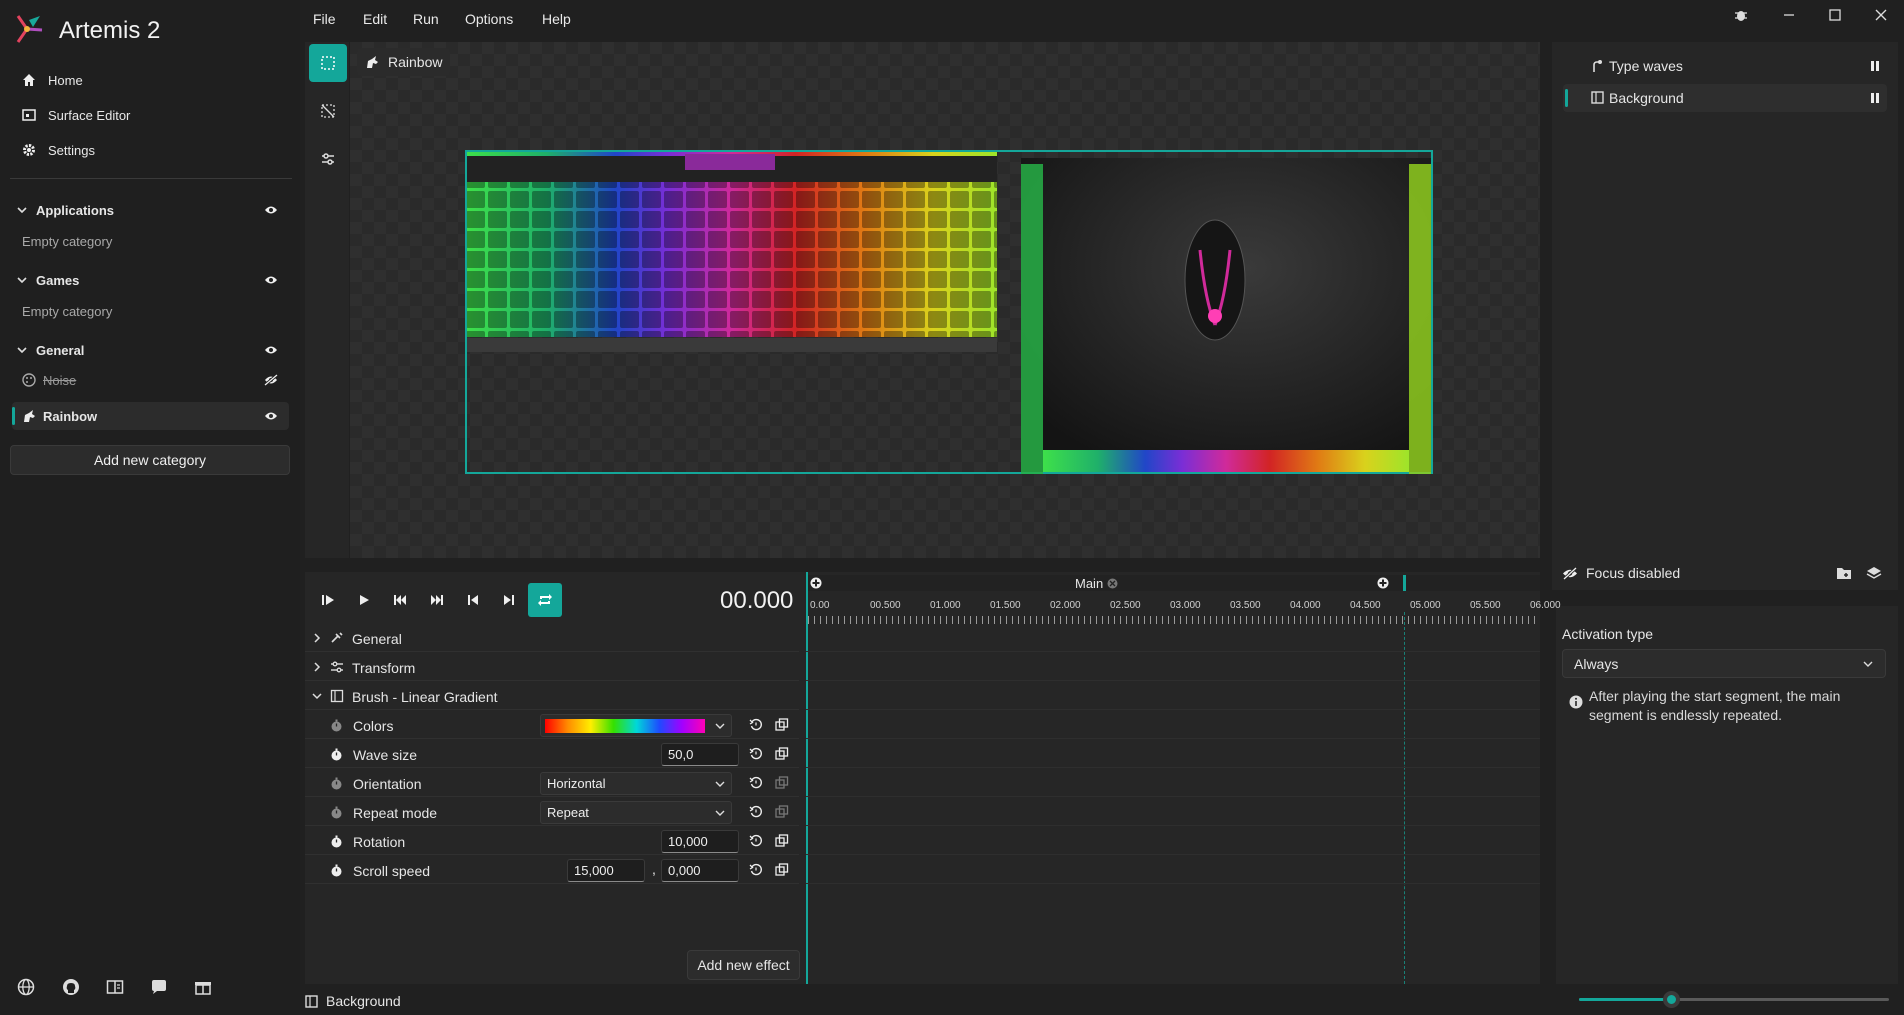 This screenshot has height=1015, width=1904. Describe the element at coordinates (328, 600) in the screenshot. I see `play-from-start-button` at that location.